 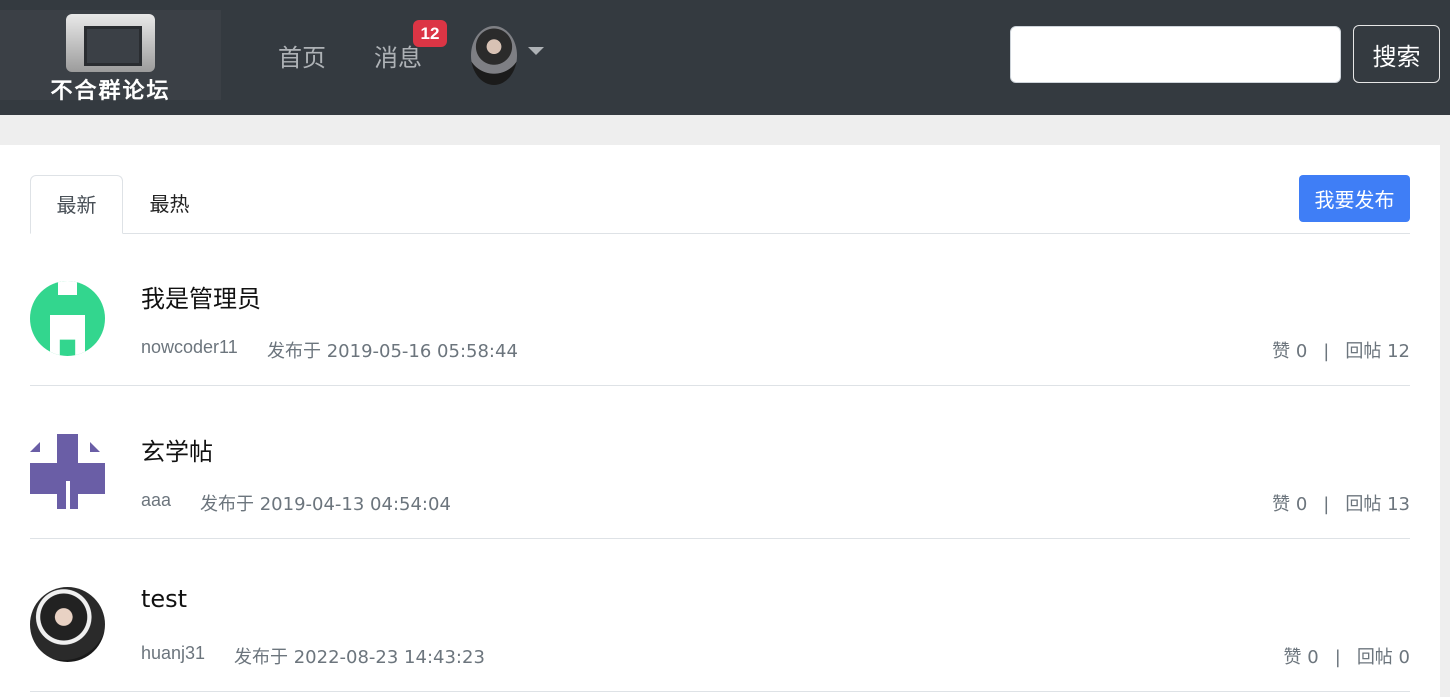 I want to click on post-stats: 赞 0 | 回帖 0, so click(x=1347, y=656).